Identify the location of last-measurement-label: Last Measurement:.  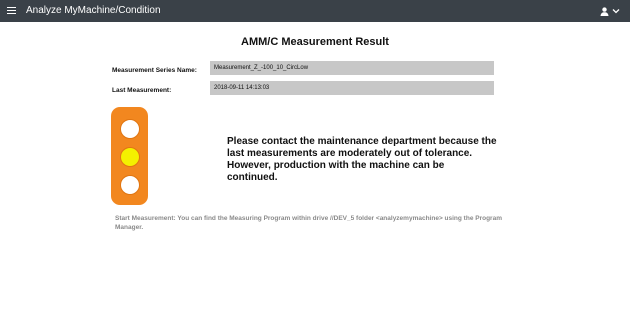
(142, 90).